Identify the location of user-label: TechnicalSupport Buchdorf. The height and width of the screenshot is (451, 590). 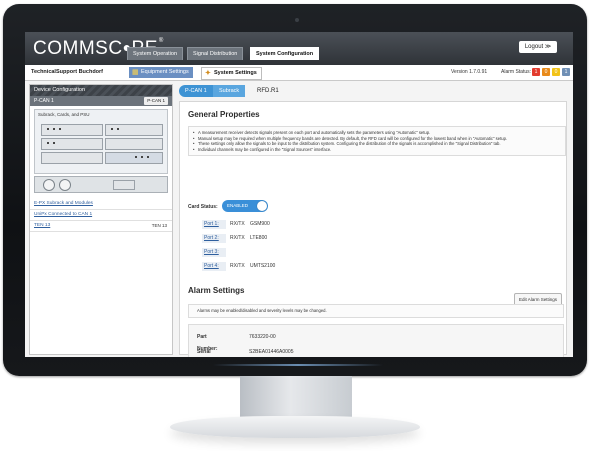
(67, 72).